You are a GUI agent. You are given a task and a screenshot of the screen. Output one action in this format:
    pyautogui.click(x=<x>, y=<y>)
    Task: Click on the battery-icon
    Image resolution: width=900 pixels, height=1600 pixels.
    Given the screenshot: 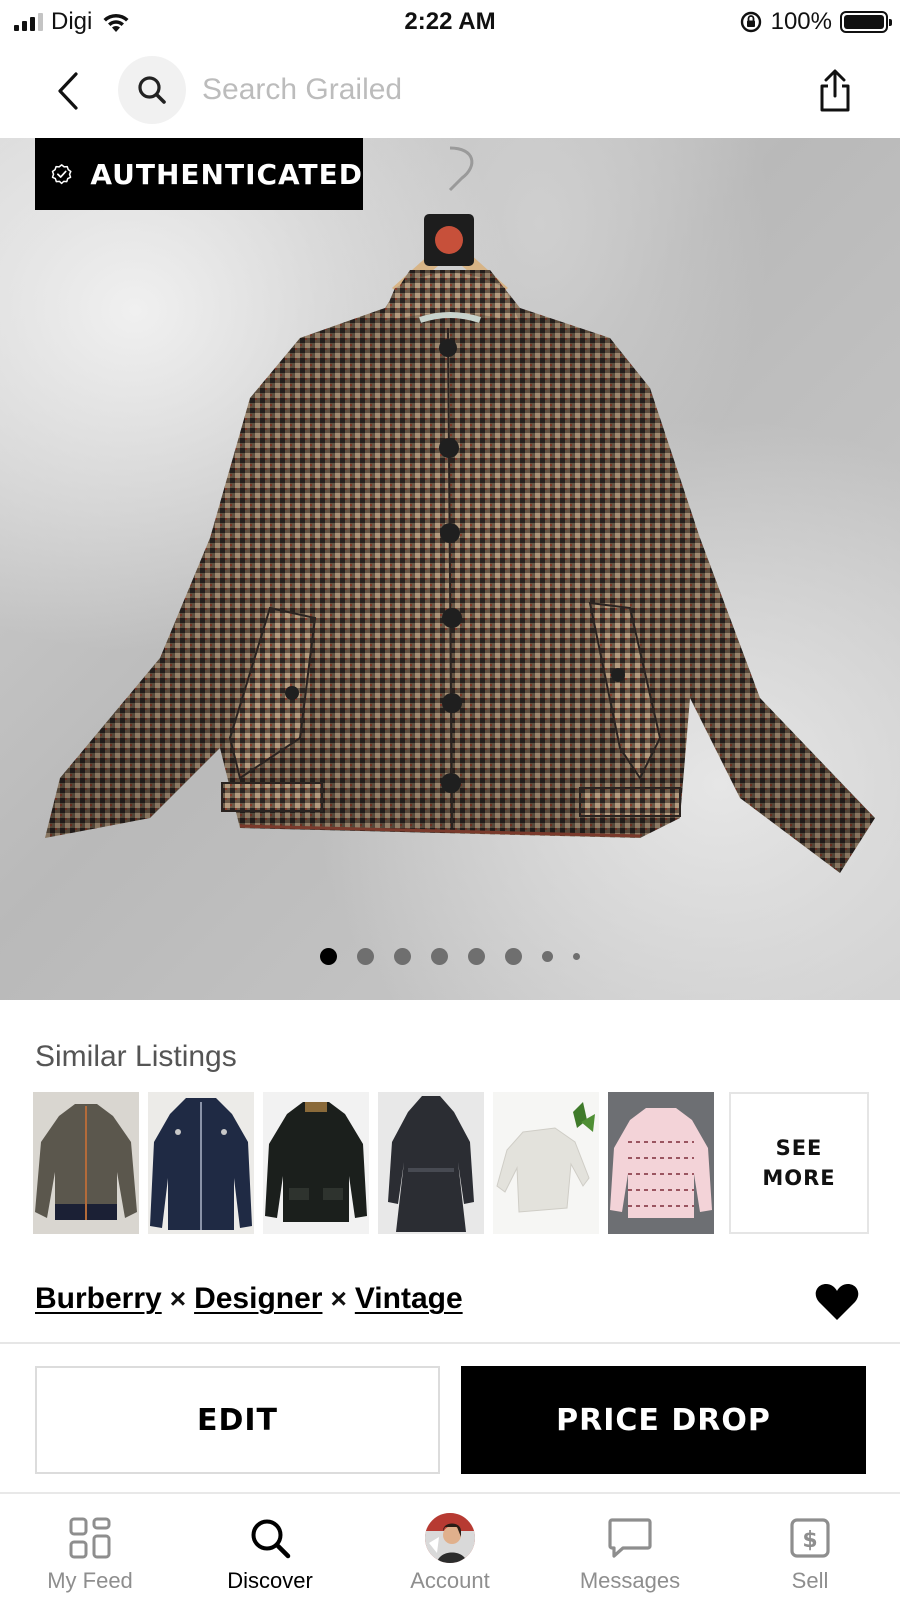 What is the action you would take?
    pyautogui.click(x=866, y=22)
    